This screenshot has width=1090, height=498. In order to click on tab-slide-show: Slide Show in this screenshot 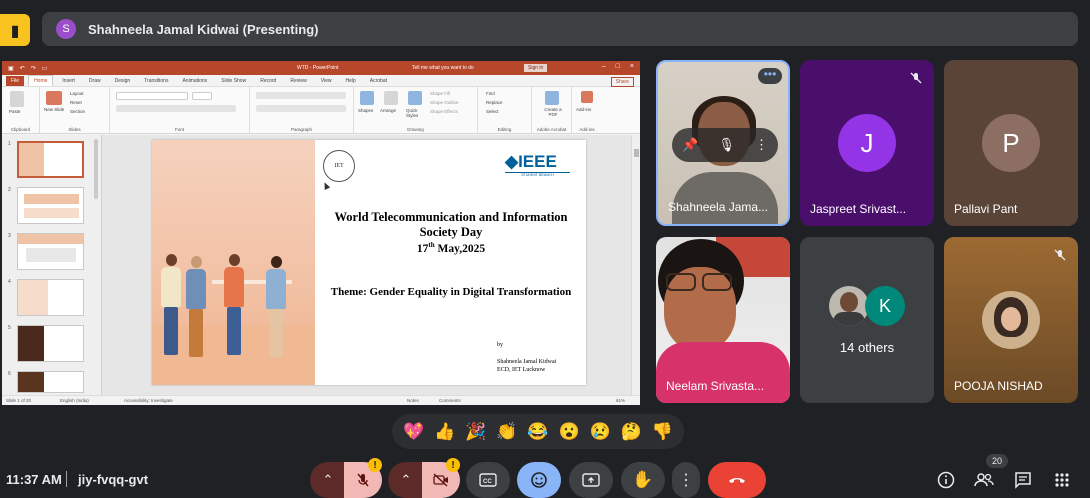, I will do `click(233, 81)`.